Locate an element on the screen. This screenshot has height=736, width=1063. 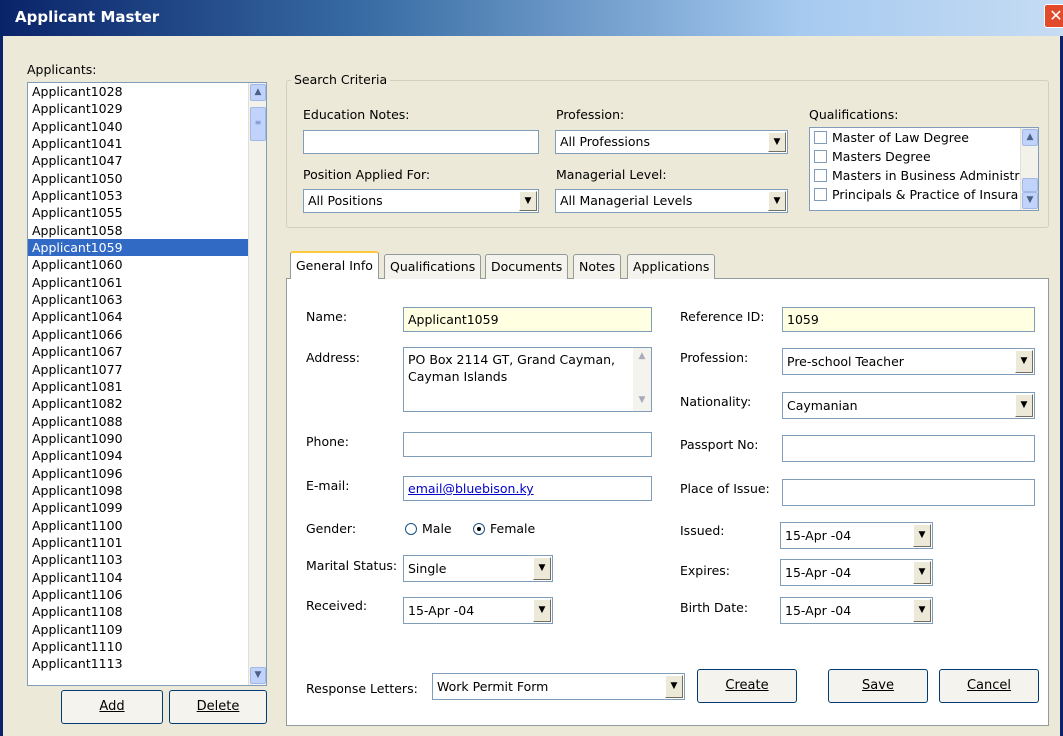
qualification-item: Masters Degree is located at coordinates (924, 156).